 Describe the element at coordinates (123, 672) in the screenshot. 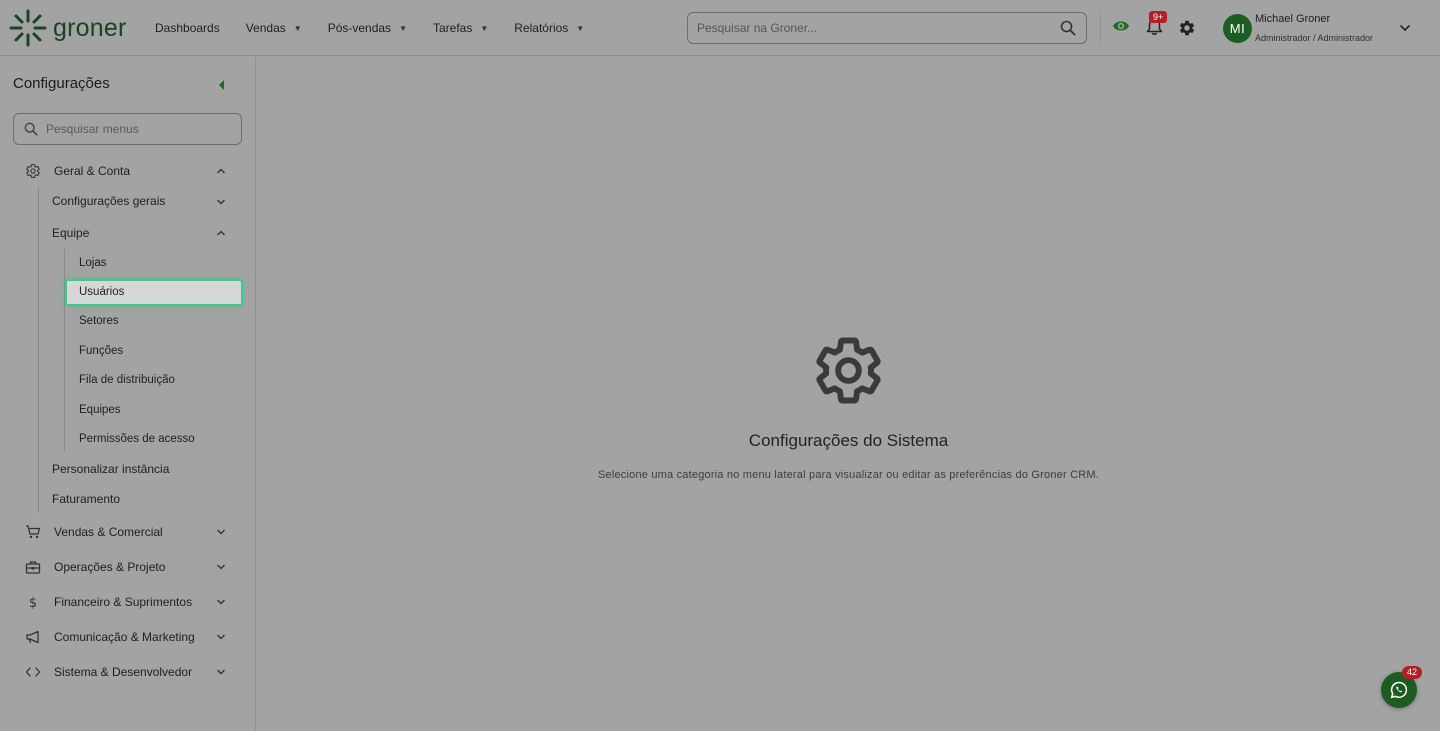

I see `sidebar-group-label: Sistema & Desenvolvedor` at that location.